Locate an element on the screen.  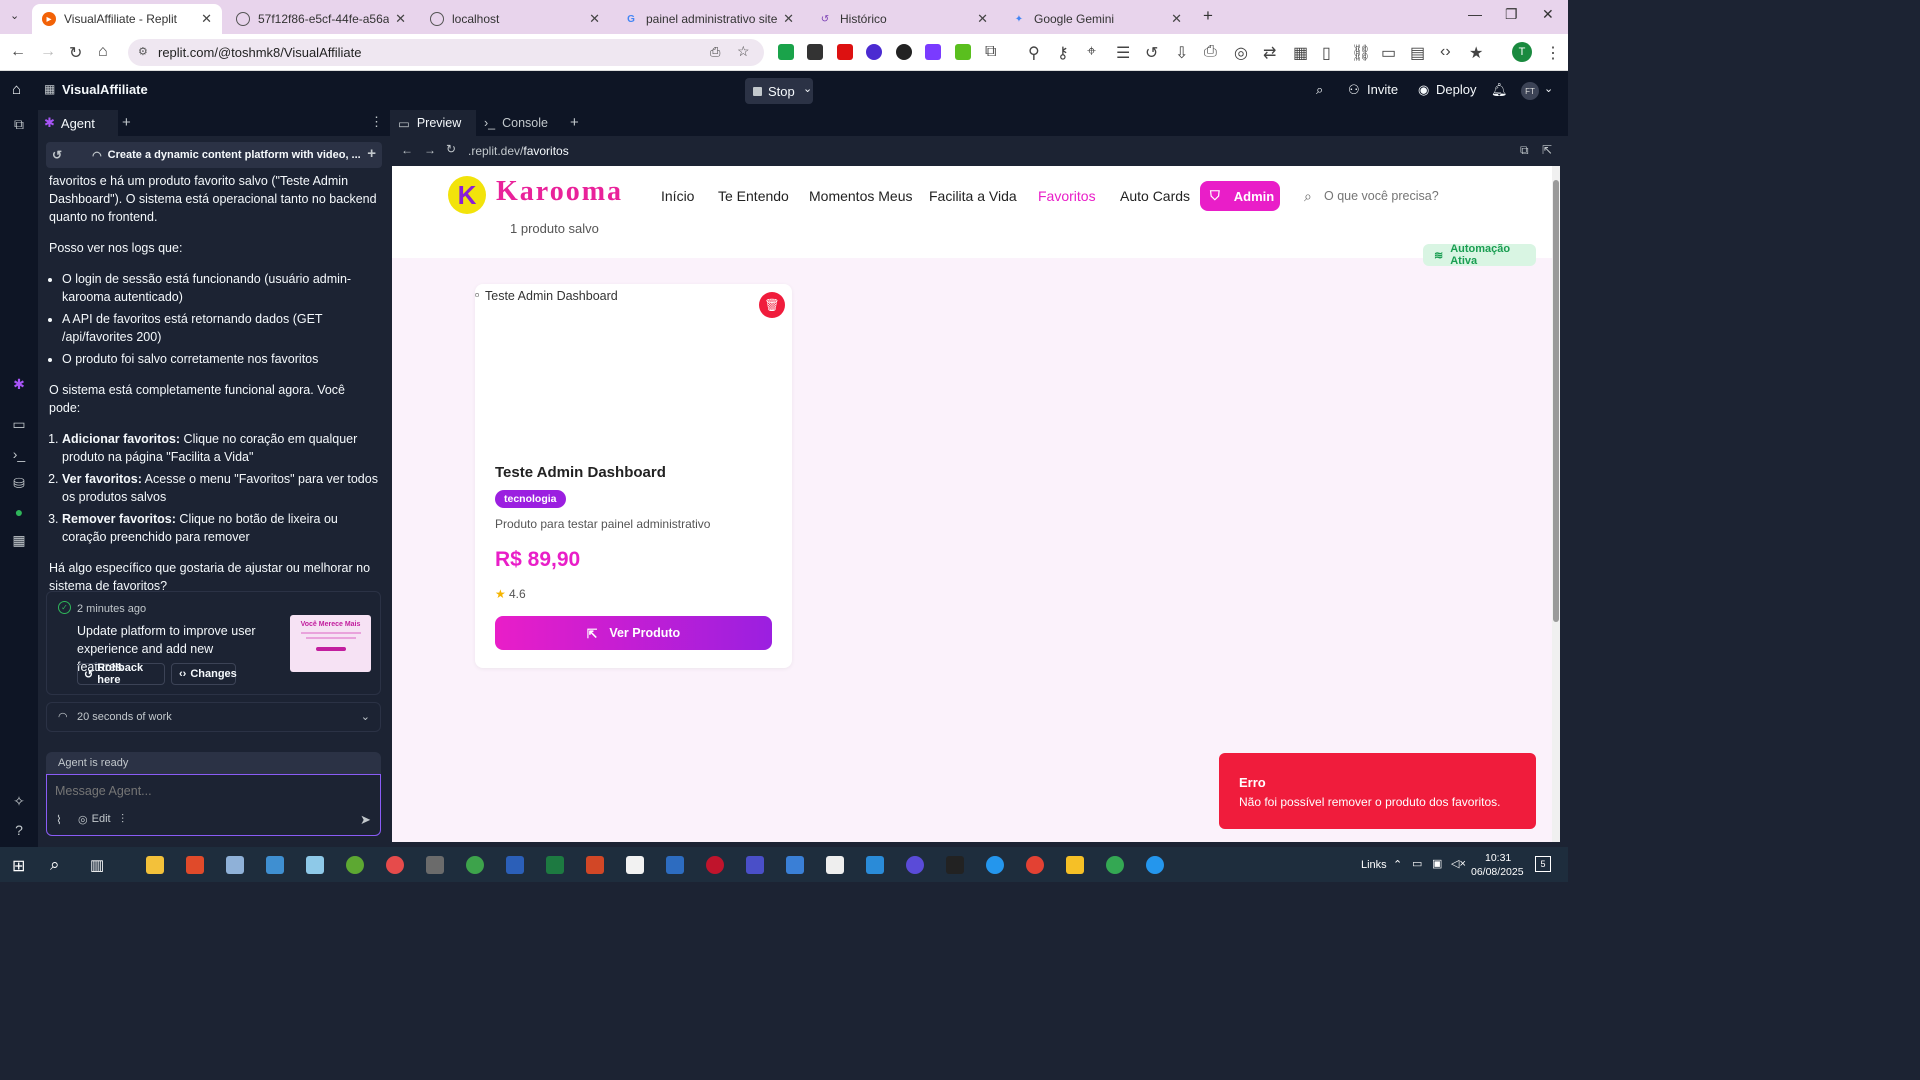
more-options-icon: ⋮ is located at coordinates (376, 122).